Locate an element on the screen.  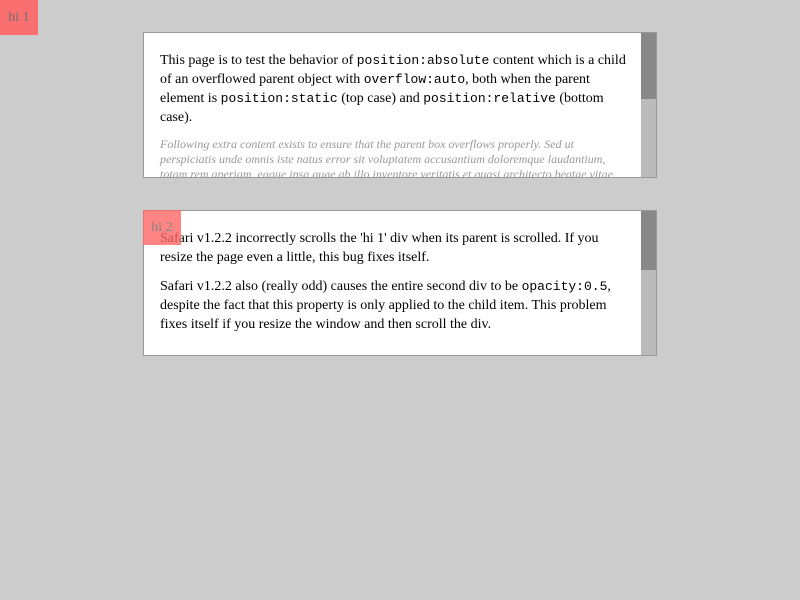
code-span: position:absolute is located at coordinates (423, 60).